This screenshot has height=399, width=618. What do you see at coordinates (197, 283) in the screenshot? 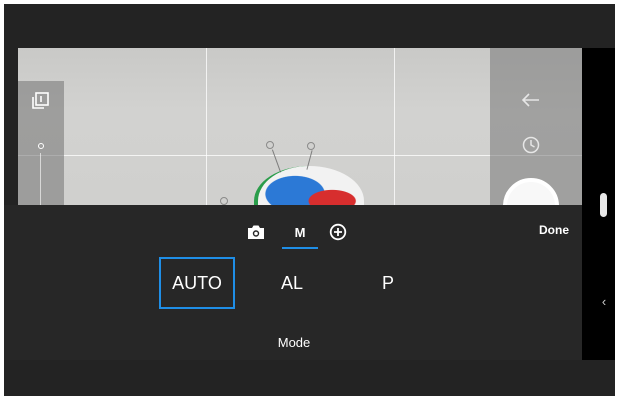
I see `mode-option-auto: AUTO` at bounding box center [197, 283].